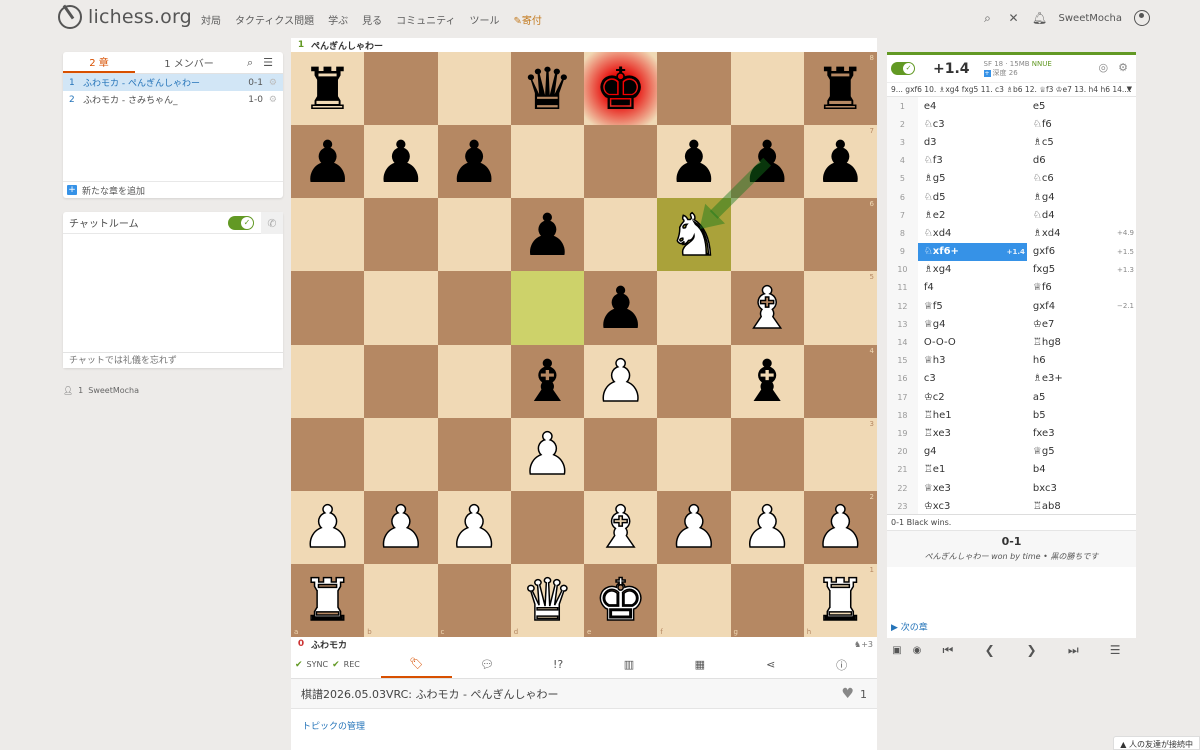 Image resolution: width=1200 pixels, height=750 pixels. What do you see at coordinates (621, 454) in the screenshot?
I see `square-e3` at bounding box center [621, 454].